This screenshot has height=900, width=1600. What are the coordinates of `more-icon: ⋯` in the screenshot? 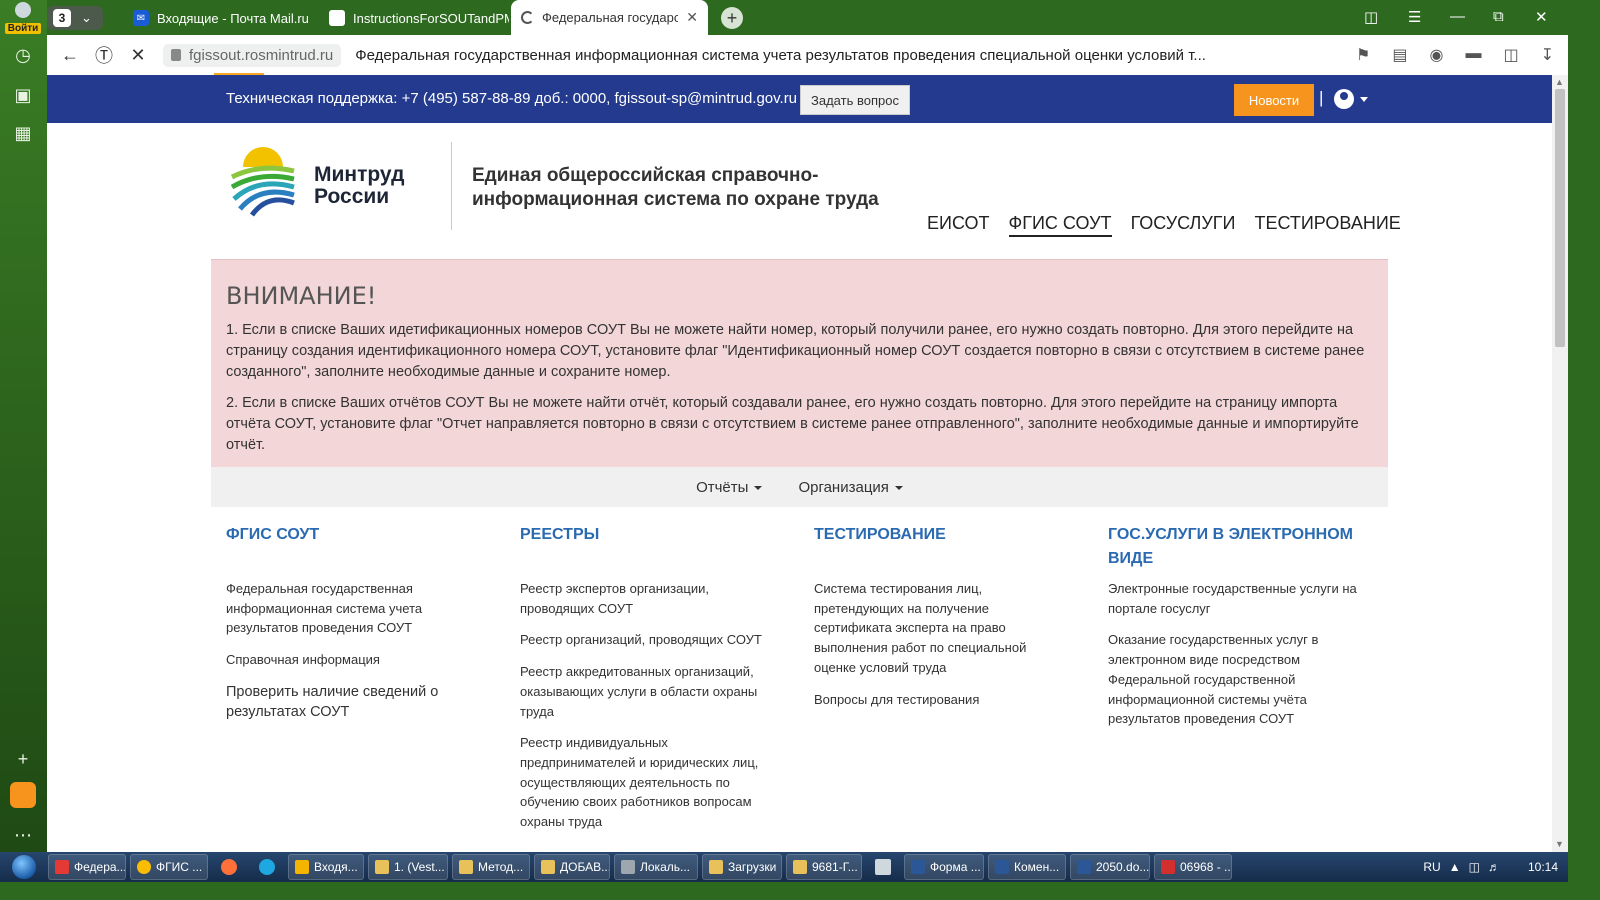 It's located at (23, 835).